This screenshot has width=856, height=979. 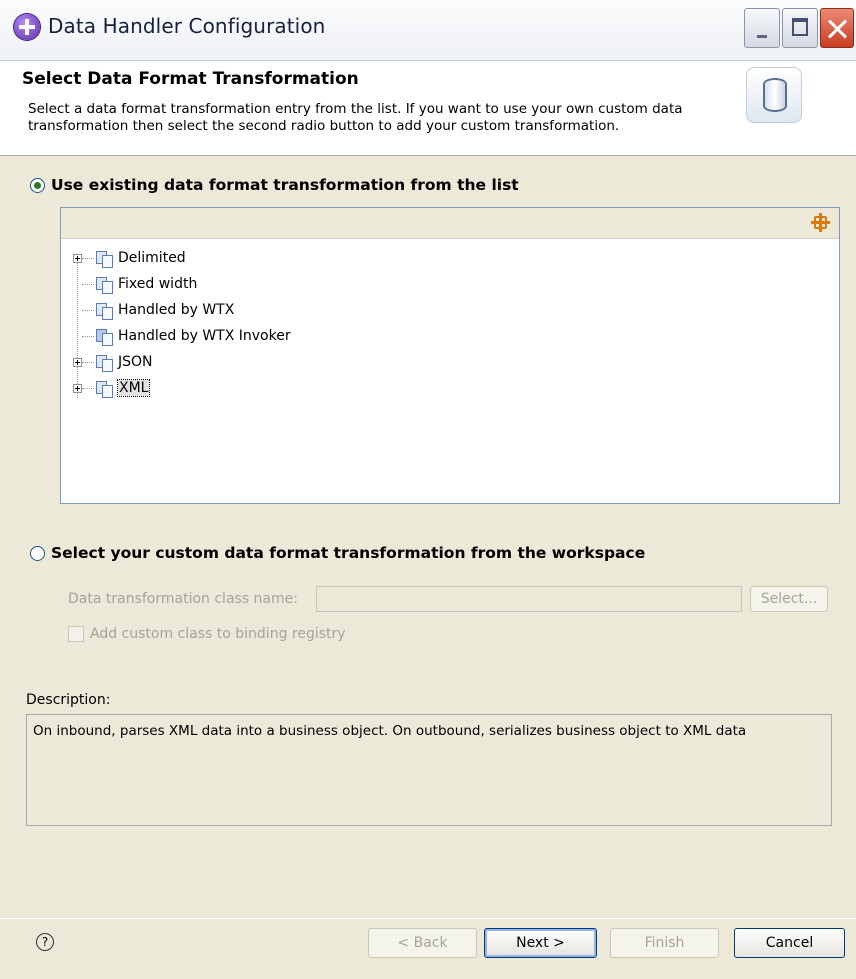 What do you see at coordinates (540, 943) in the screenshot?
I see `next-button: Next >` at bounding box center [540, 943].